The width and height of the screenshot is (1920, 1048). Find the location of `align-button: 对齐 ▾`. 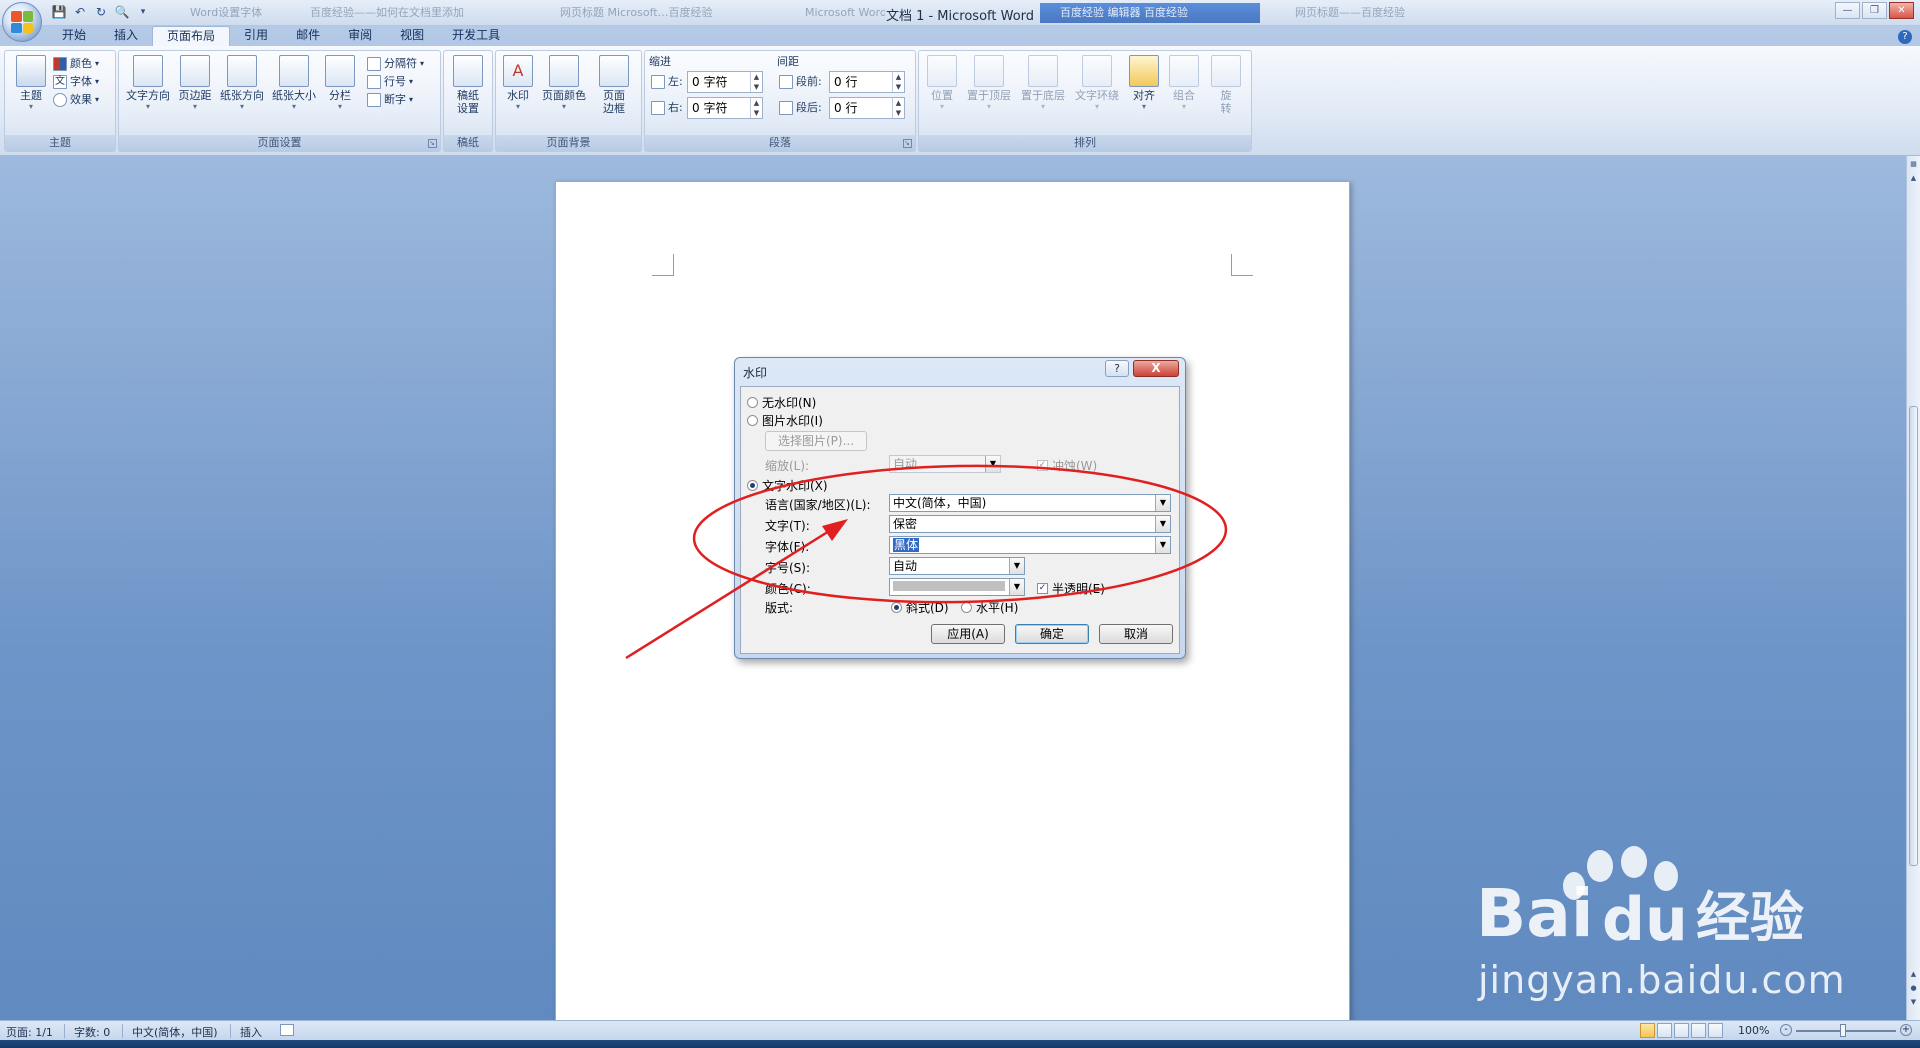

align-button: 对齐 ▾ is located at coordinates (1144, 83).